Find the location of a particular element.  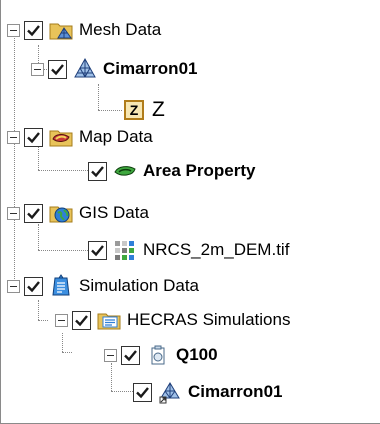

tree-item-mesh-data: Mesh Data is located at coordinates (84, 30).